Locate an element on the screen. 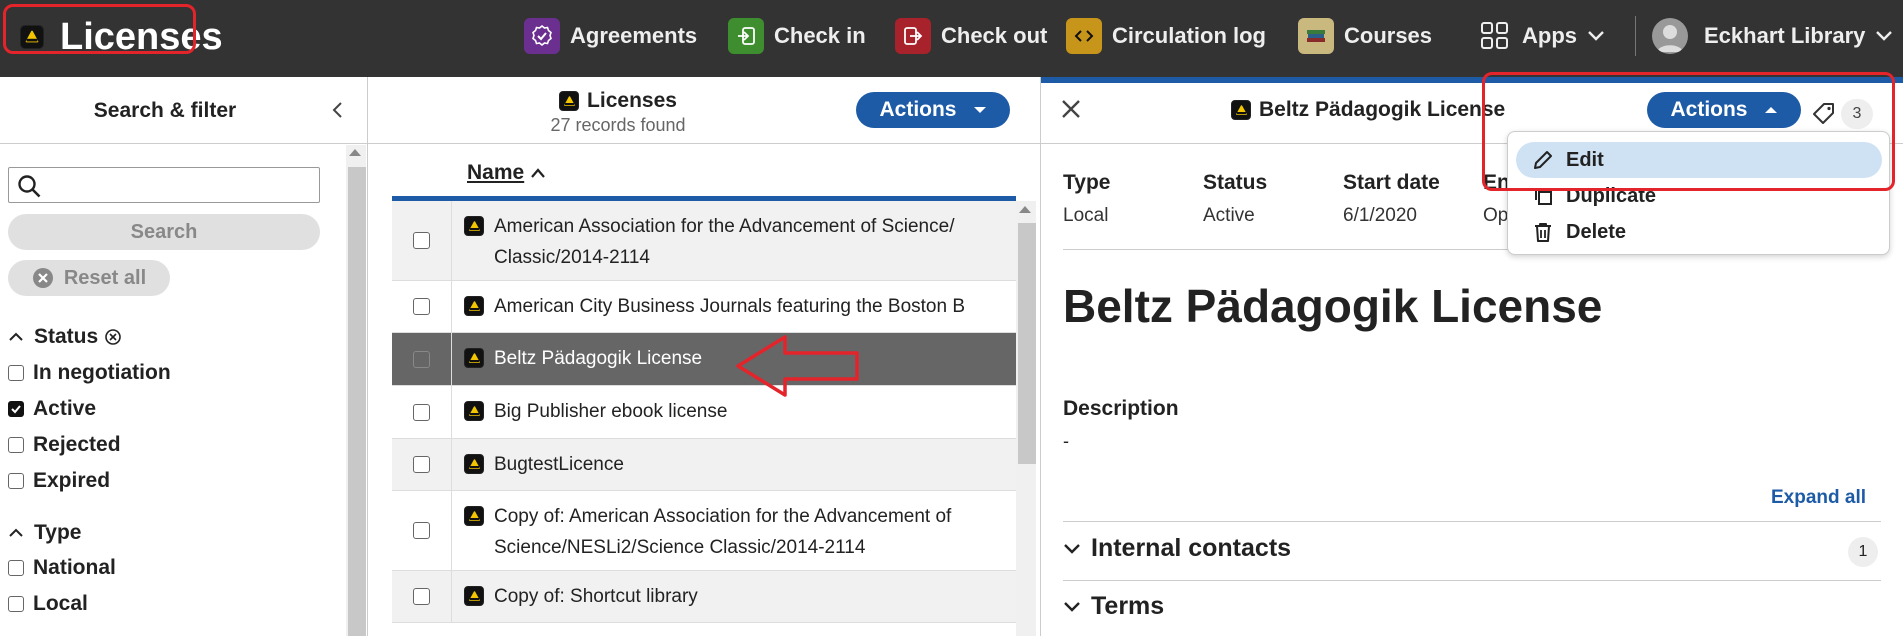 The image size is (1903, 636). check-out-icon is located at coordinates (913, 36).